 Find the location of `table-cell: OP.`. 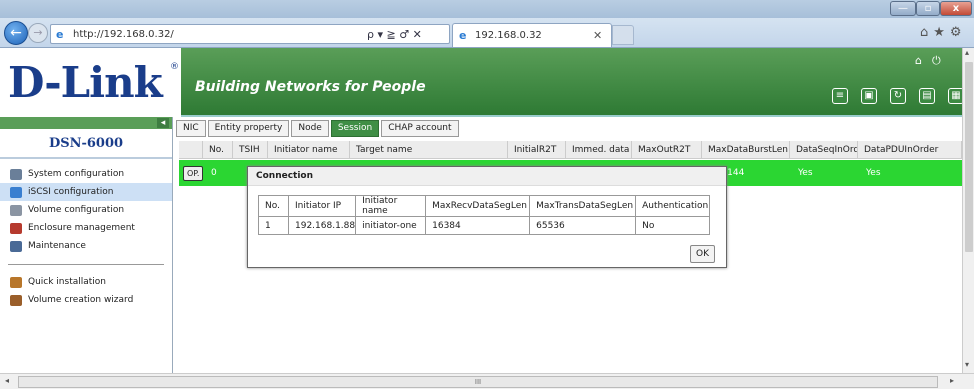

table-cell: OP. is located at coordinates (191, 173).